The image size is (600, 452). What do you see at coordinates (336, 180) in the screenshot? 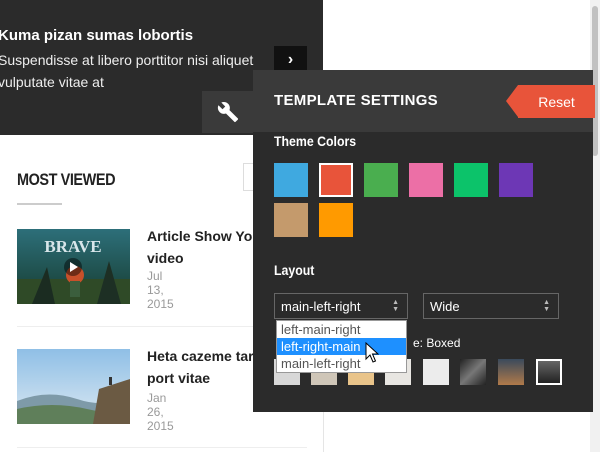
I see `color-swatch-red` at bounding box center [336, 180].